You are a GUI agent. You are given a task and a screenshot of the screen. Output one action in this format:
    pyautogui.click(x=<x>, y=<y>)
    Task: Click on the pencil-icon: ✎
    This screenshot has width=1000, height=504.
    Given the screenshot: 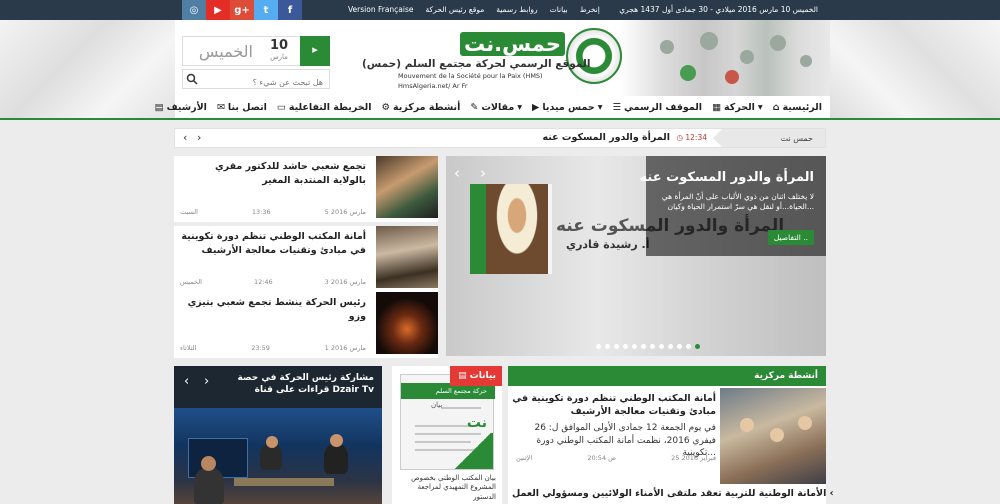 What is the action you would take?
    pyautogui.click(x=474, y=107)
    